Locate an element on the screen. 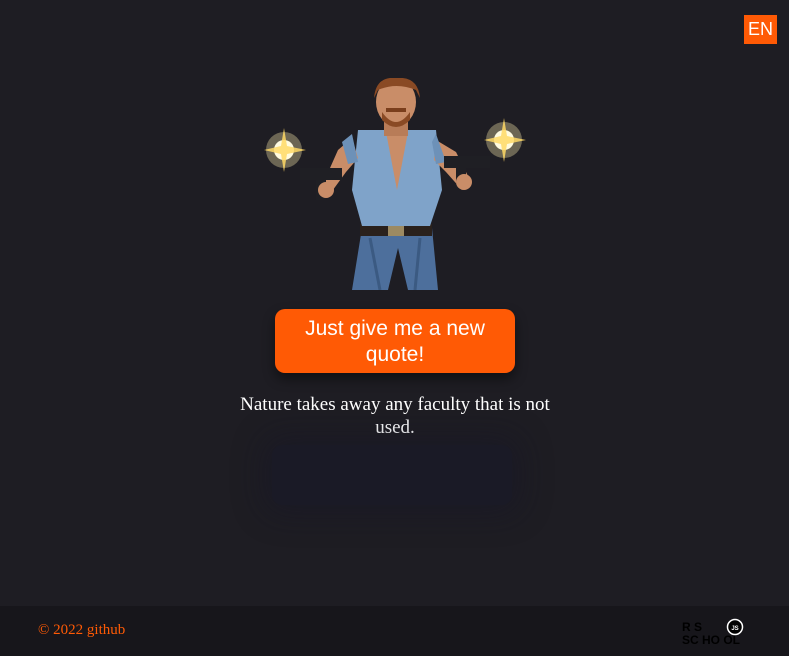 The width and height of the screenshot is (789, 656). language-toggle-button: EN is located at coordinates (760, 29).